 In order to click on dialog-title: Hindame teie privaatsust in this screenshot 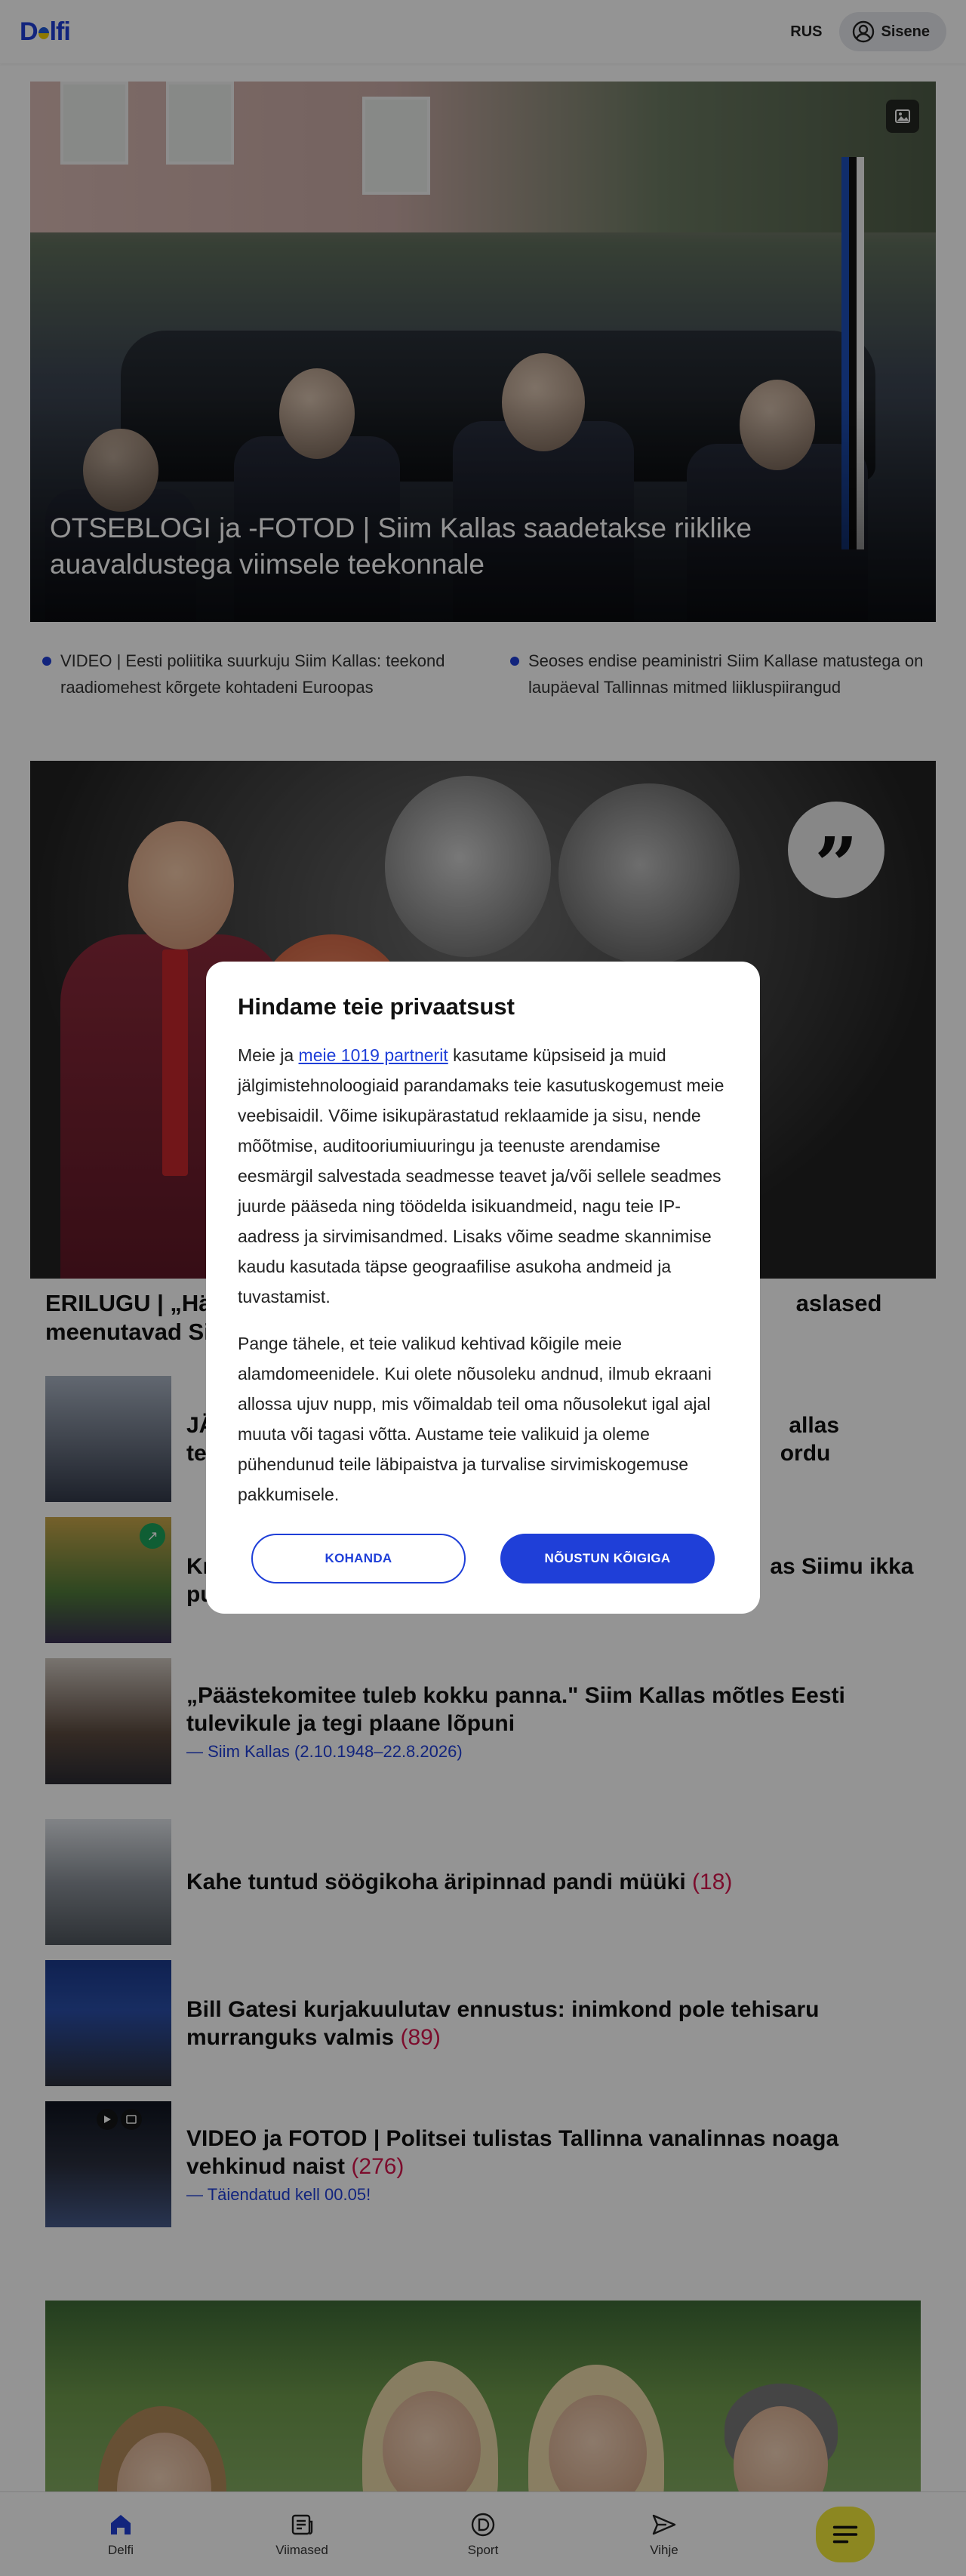, I will do `click(376, 1006)`.